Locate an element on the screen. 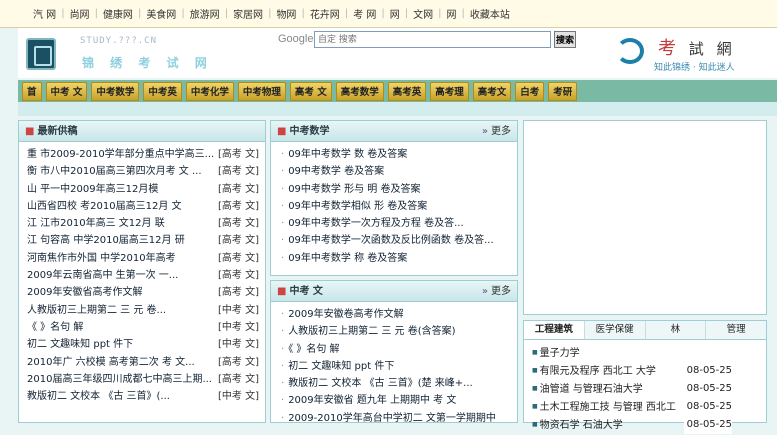 The width and height of the screenshot is (777, 435). search-button: 搜索 is located at coordinates (565, 39).